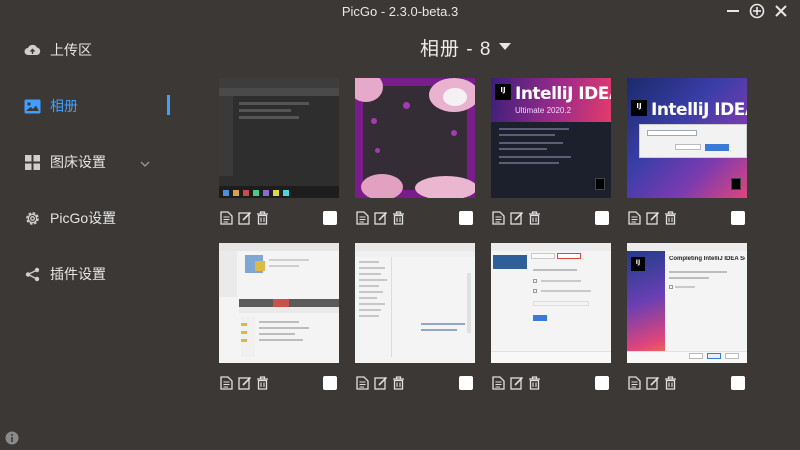 Image resolution: width=800 pixels, height=450 pixels. Describe the element at coordinates (32, 50) in the screenshot. I see `cloud-upload-icon` at that location.